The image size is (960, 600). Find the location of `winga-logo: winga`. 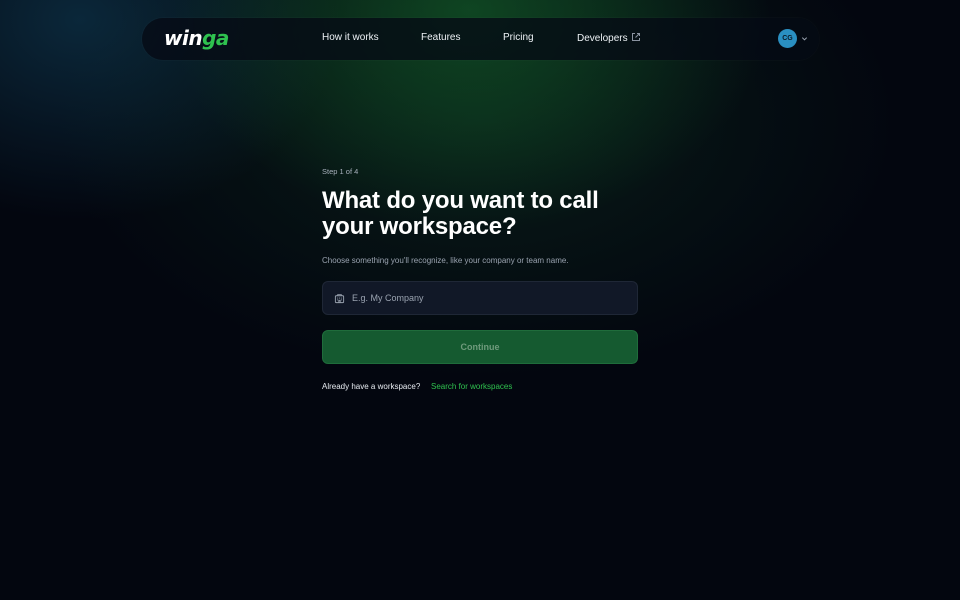

winga-logo: winga is located at coordinates (196, 38).